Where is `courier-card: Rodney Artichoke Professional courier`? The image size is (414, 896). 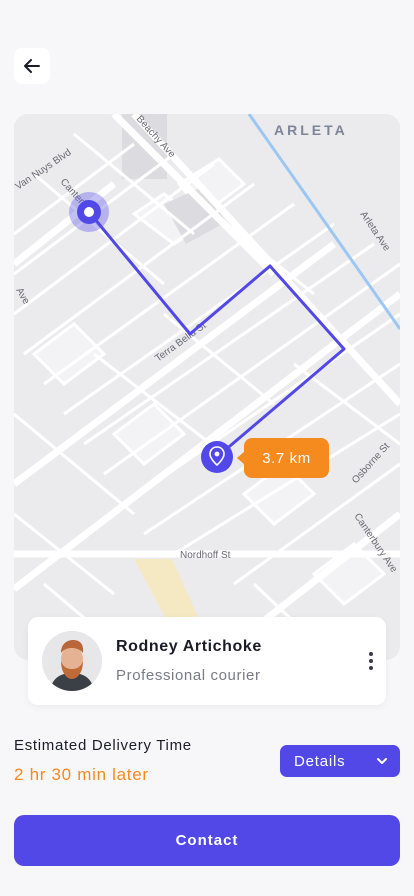 courier-card: Rodney Artichoke Professional courier is located at coordinates (207, 661).